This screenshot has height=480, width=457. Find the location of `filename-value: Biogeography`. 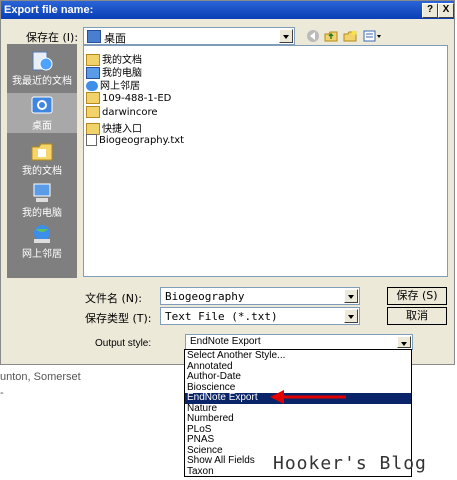

filename-value: Biogeography is located at coordinates (205, 296).